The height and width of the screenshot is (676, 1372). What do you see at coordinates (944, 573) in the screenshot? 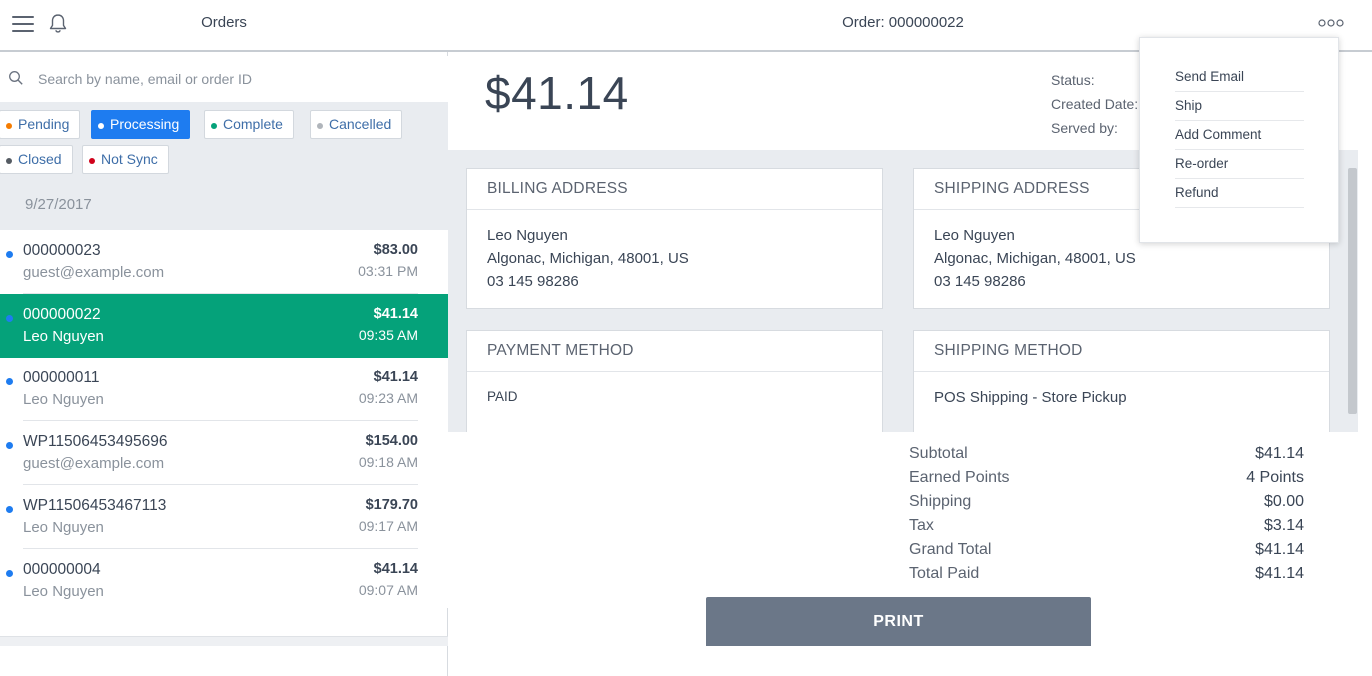
I see `total-paid-label: Total Paid` at bounding box center [944, 573].